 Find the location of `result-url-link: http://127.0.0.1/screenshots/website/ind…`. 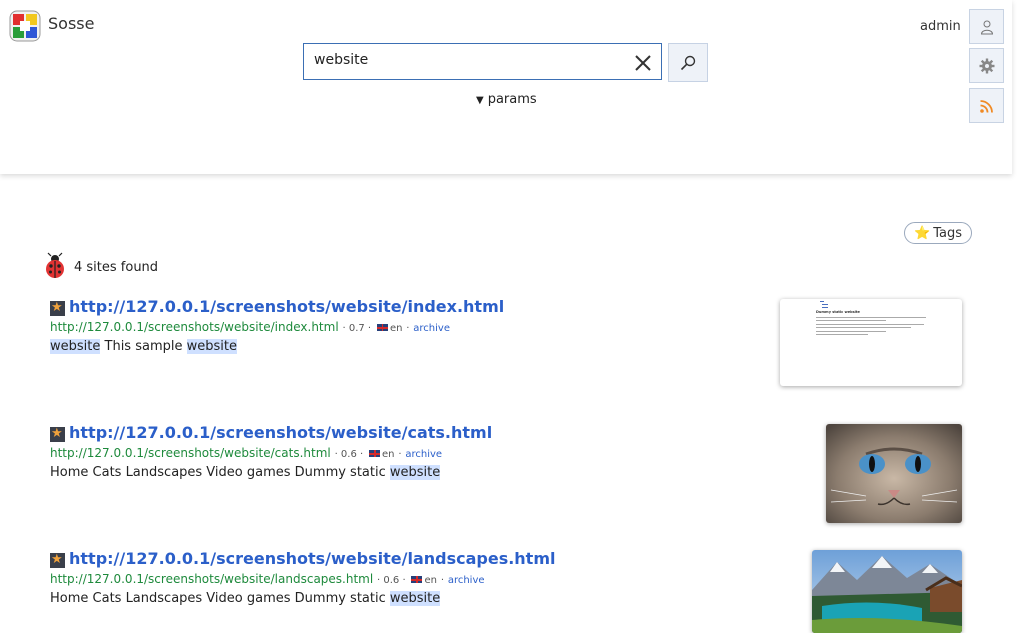

result-url-link: http://127.0.0.1/screenshots/website/ind… is located at coordinates (194, 327).